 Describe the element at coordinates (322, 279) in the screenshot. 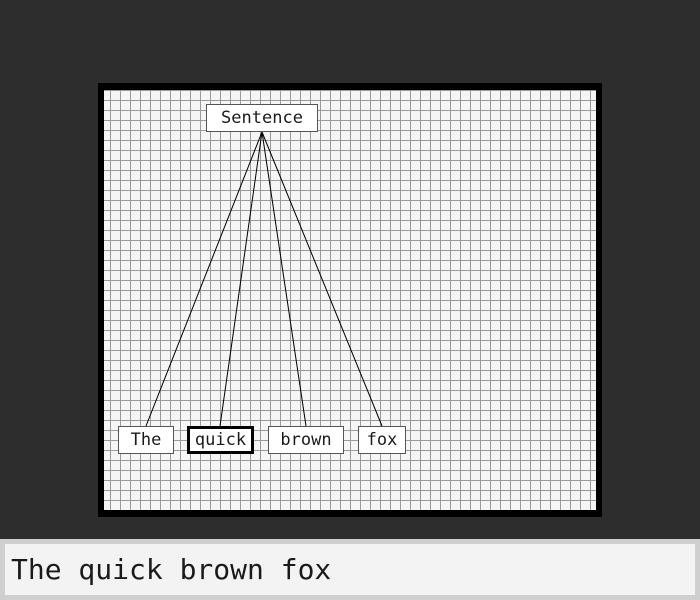

I see `edge-root-fox` at that location.